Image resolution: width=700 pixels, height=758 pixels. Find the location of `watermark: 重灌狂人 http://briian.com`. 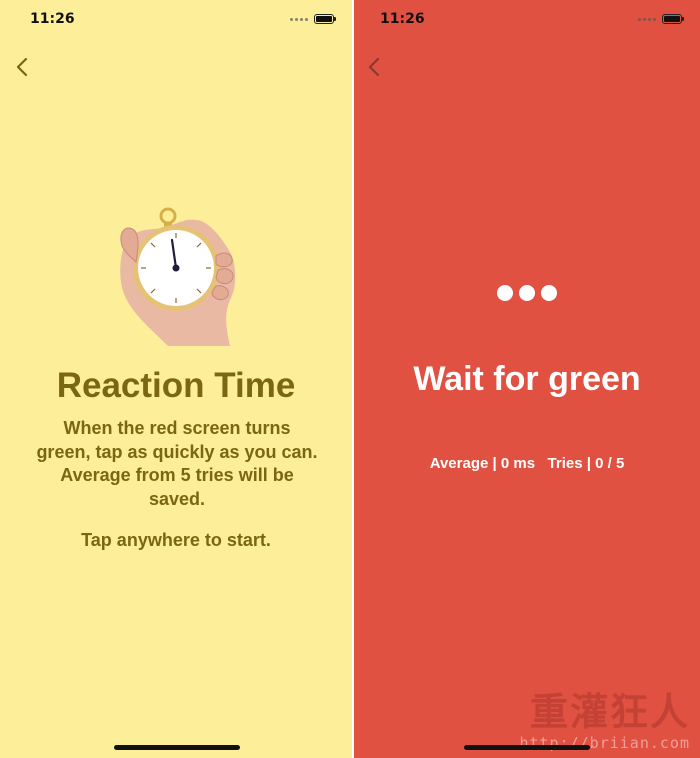

watermark: 重灌狂人 http://briian.com is located at coordinates (590, 721).